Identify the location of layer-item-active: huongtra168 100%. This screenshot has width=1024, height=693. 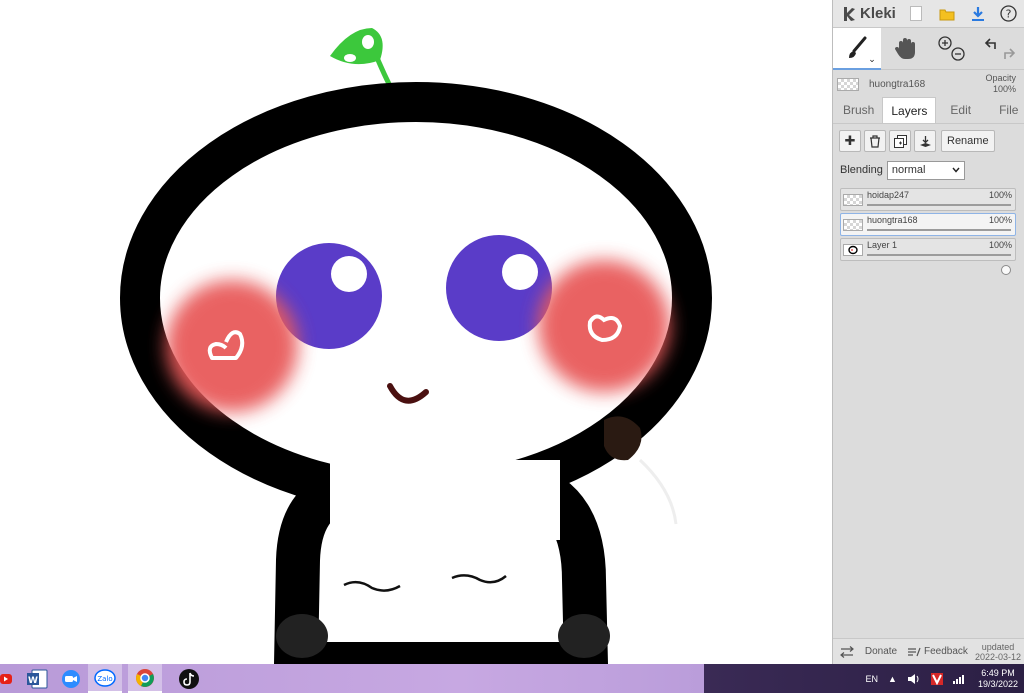
(928, 231).